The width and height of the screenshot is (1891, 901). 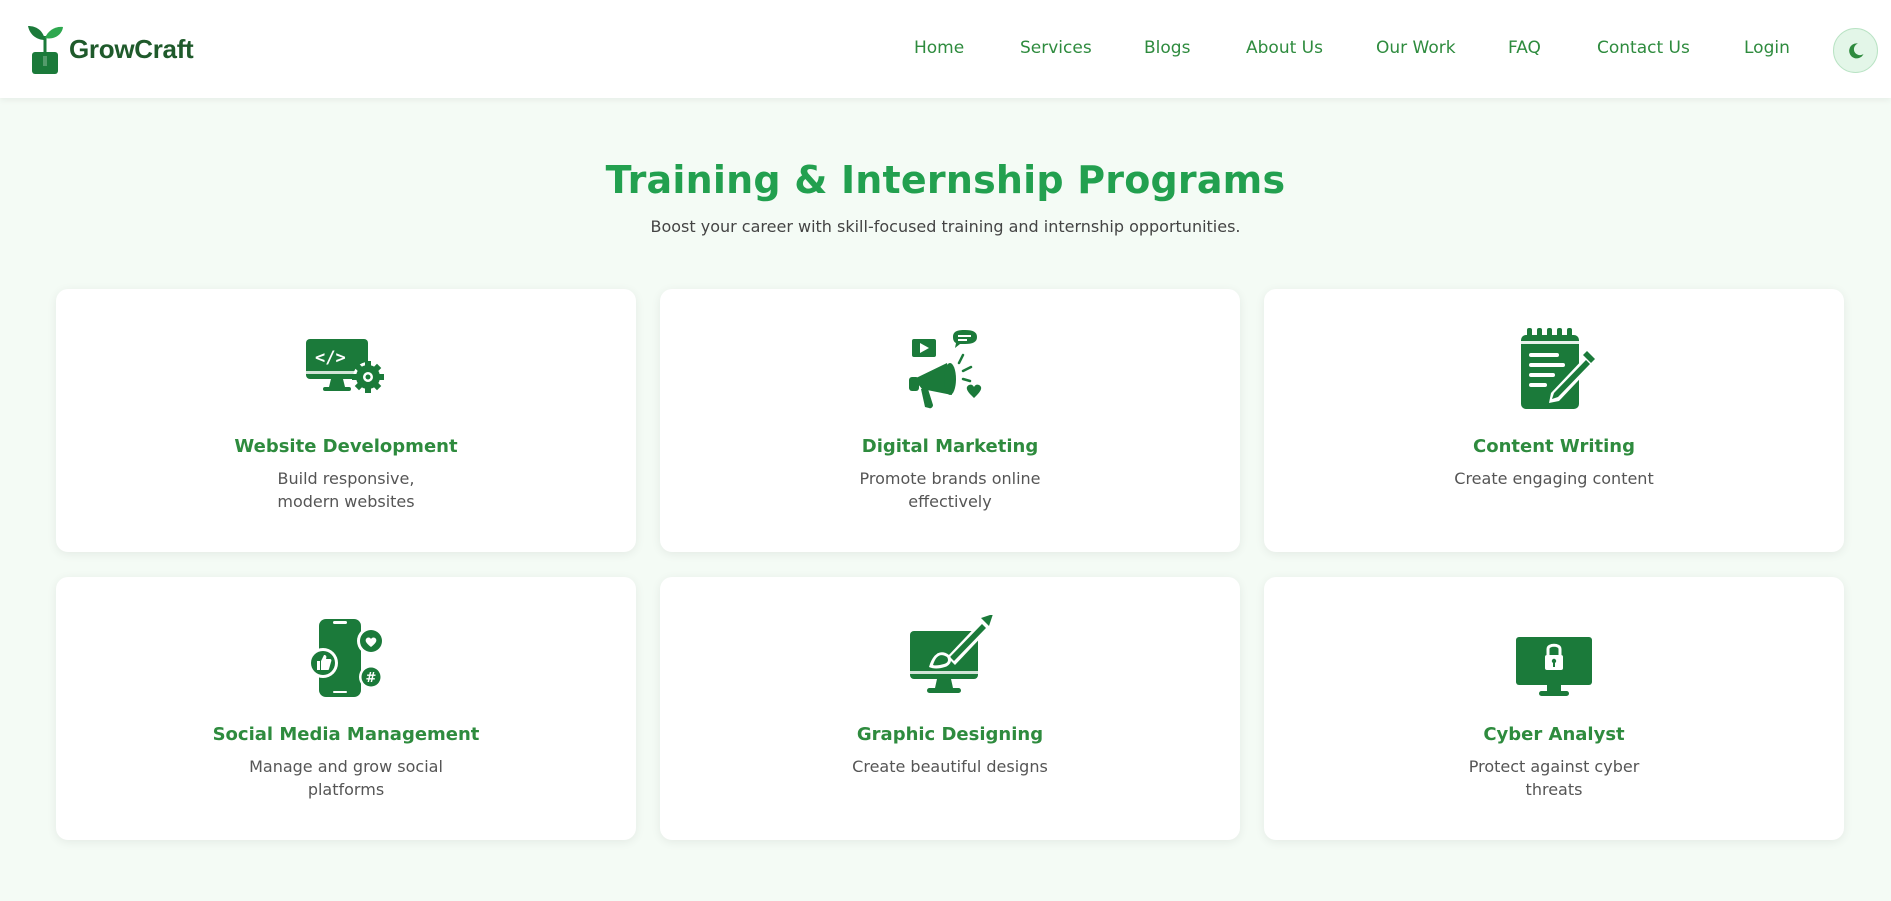 I want to click on card-title: Digital Marketing, so click(x=950, y=446).